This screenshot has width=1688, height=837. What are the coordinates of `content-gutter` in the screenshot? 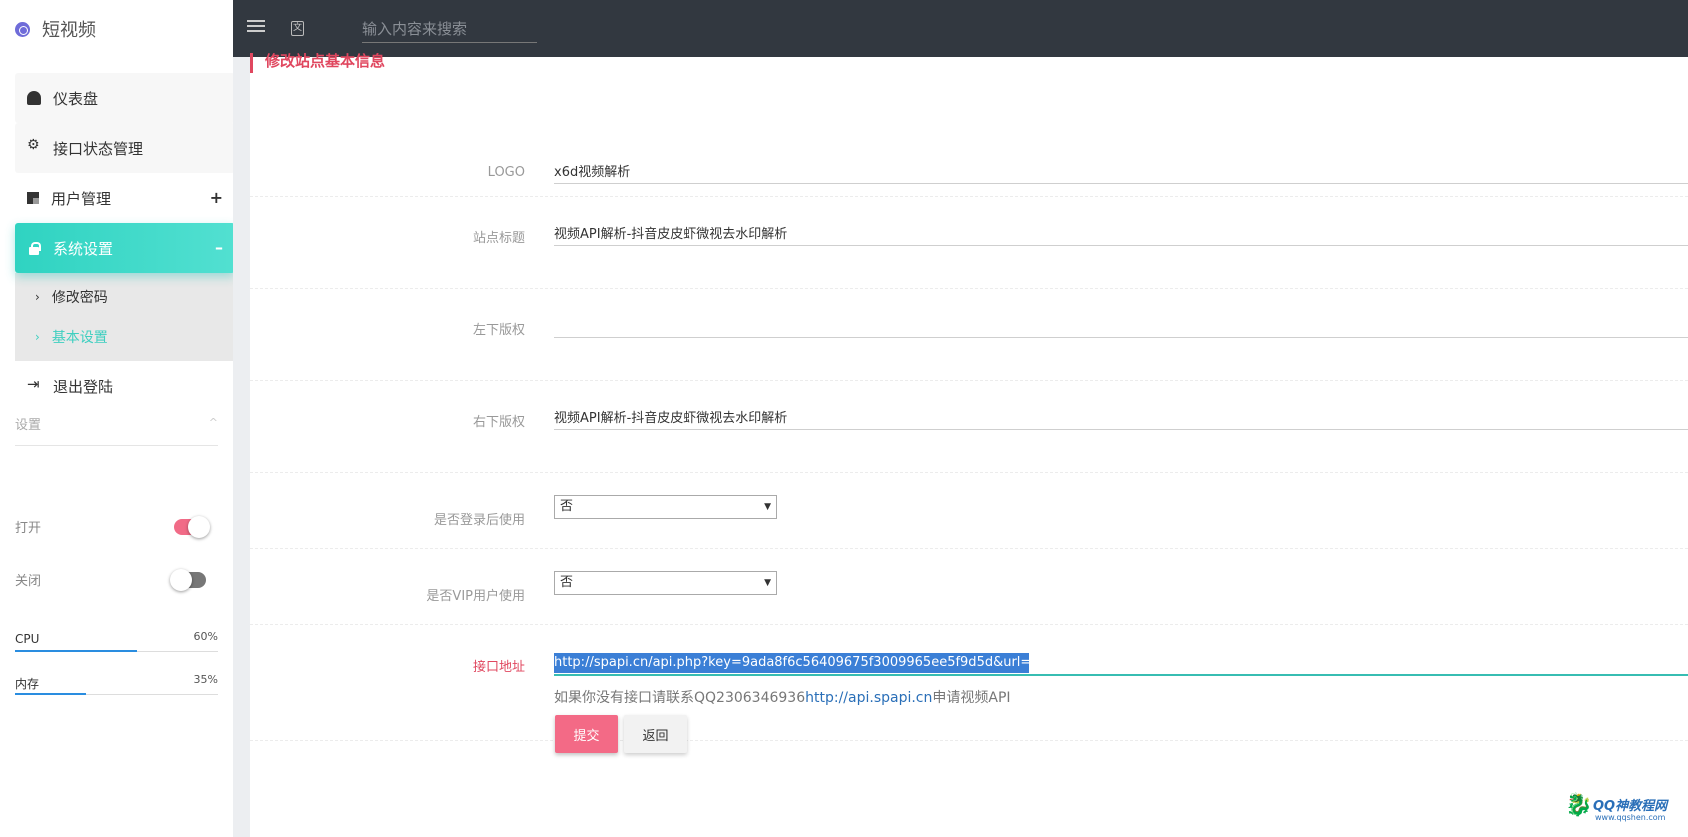 It's located at (241, 418).